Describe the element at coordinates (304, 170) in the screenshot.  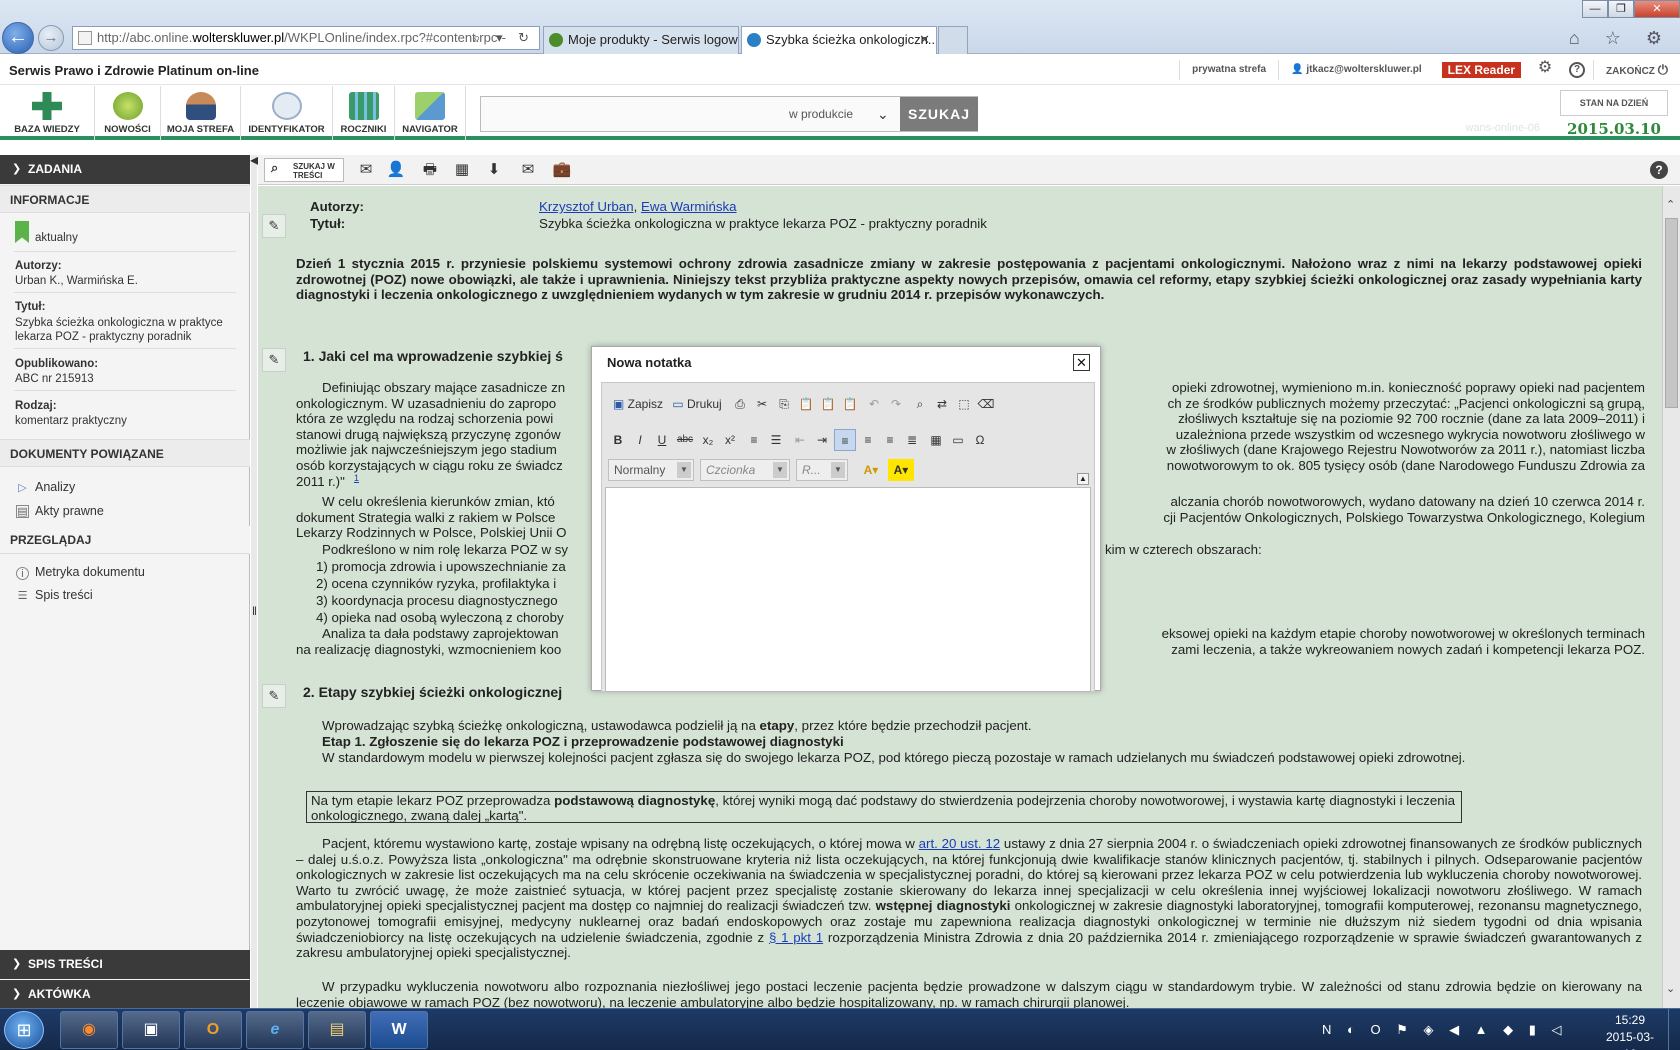
I see `search-in-content-button: ⌕ SZUKAJ W TREŚCI` at that location.